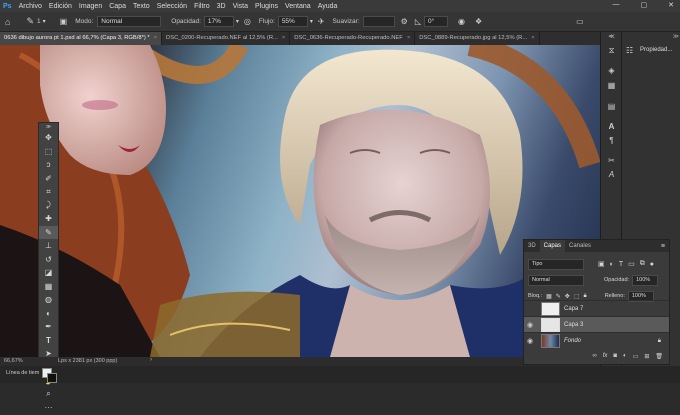  Describe the element at coordinates (48, 300) in the screenshot. I see `blur-icon: ◍` at that location.